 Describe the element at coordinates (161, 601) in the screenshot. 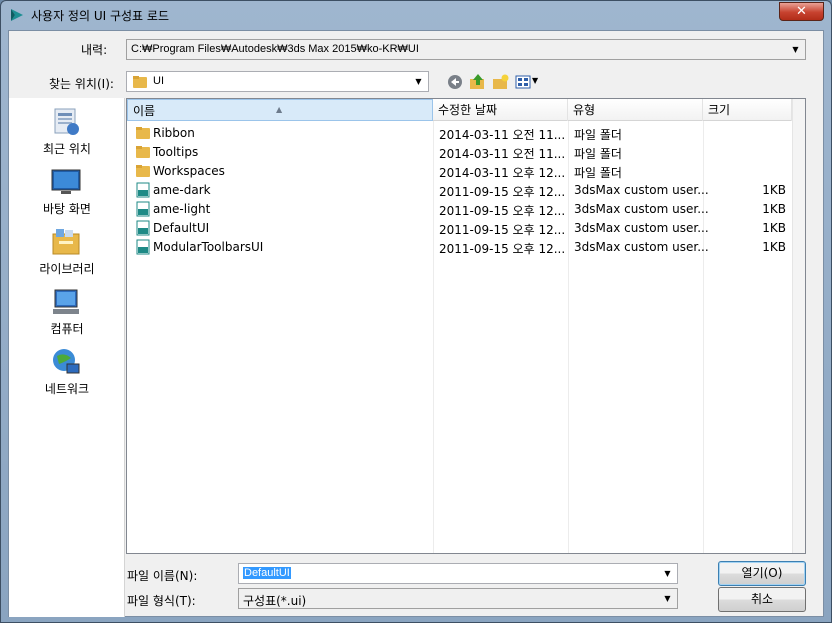

I see `filetype-label: 파일 형식(T):` at that location.